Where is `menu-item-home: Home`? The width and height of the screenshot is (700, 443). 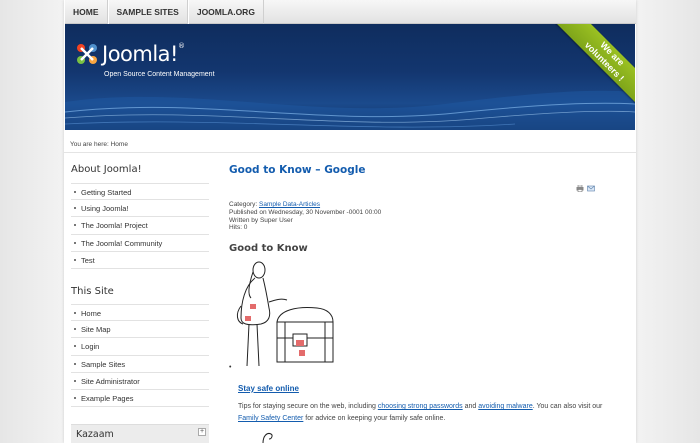 menu-item-home: Home is located at coordinates (140, 313).